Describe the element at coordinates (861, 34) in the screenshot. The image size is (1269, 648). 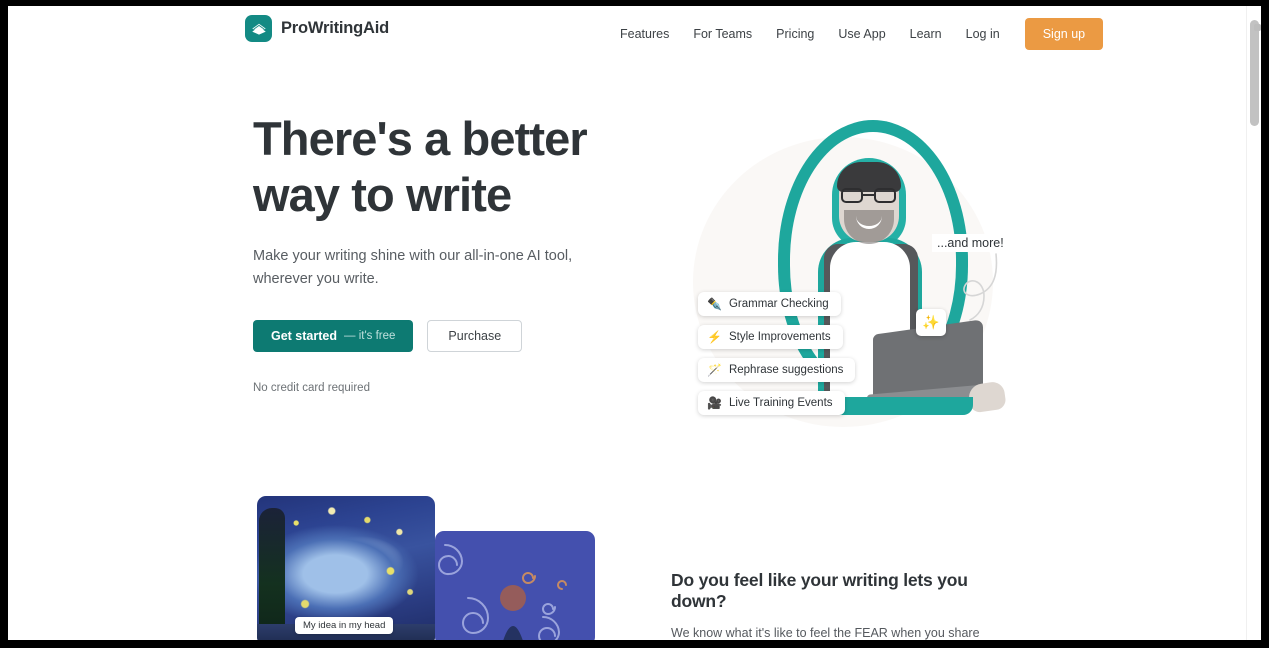
I see `nav-link-use-app: Use App` at that location.